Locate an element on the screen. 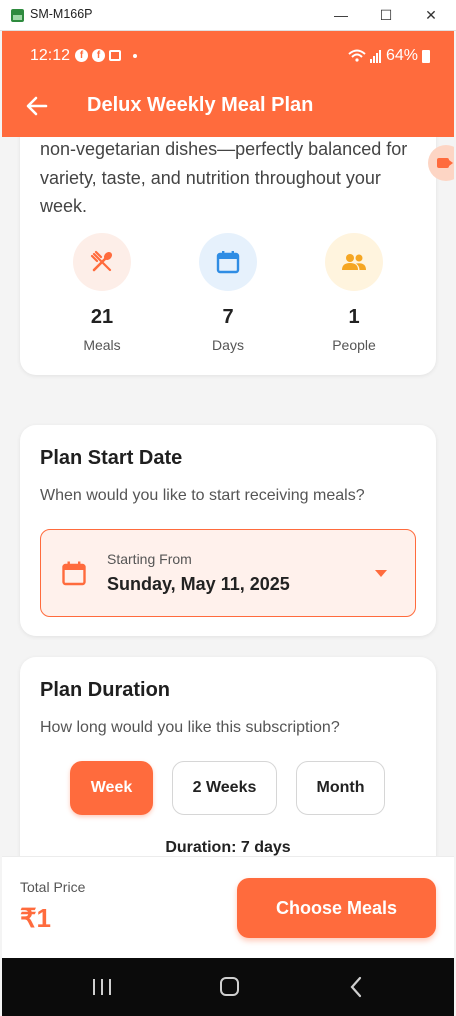 The height and width of the screenshot is (1016, 456). arrow-back-icon is located at coordinates (37, 106).